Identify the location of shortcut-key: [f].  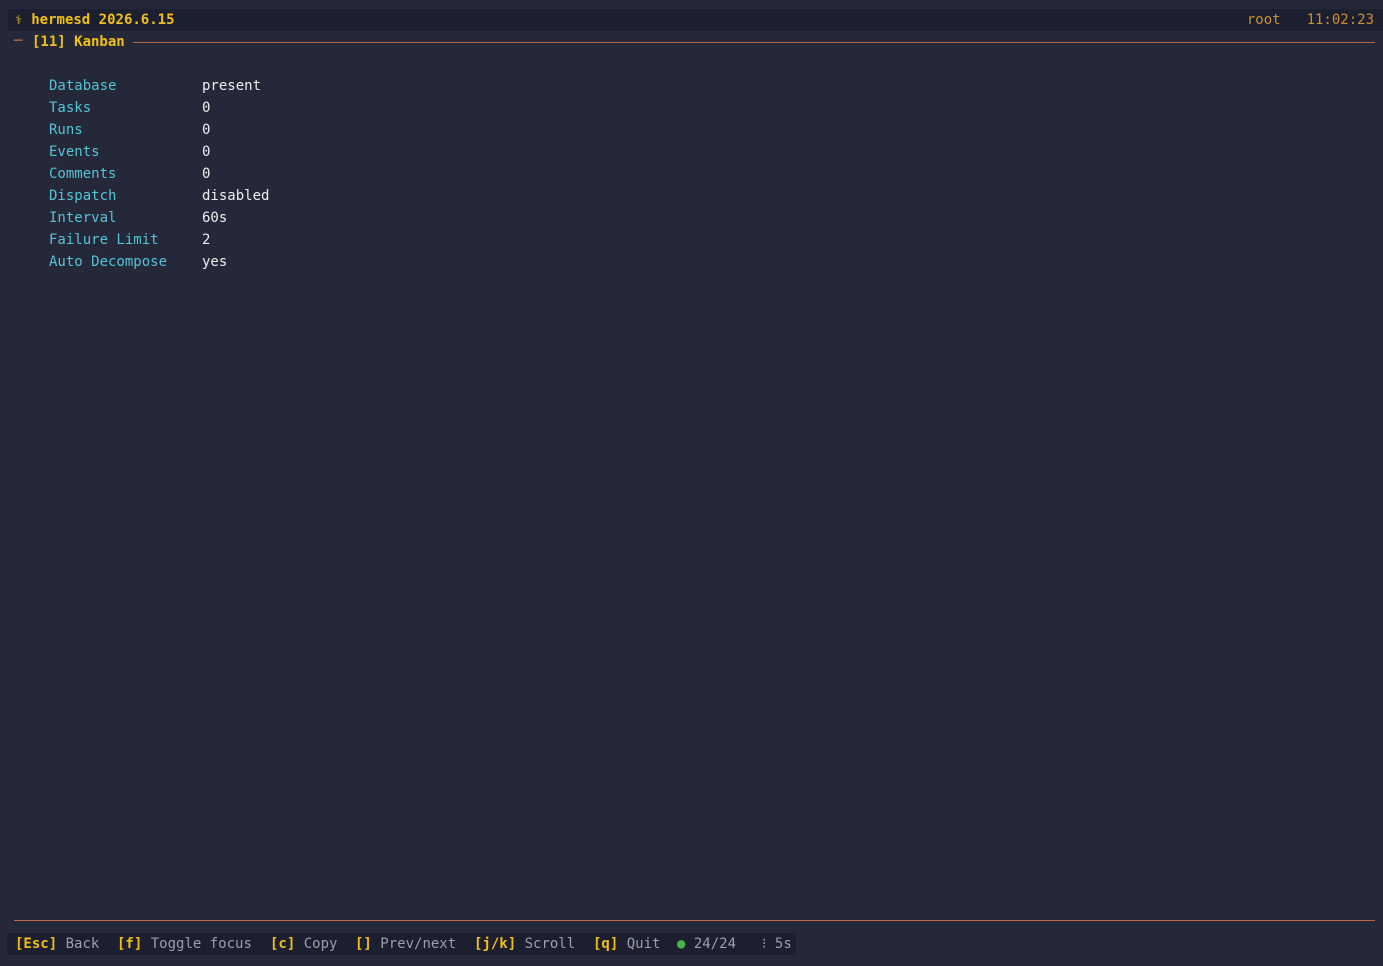
(130, 944).